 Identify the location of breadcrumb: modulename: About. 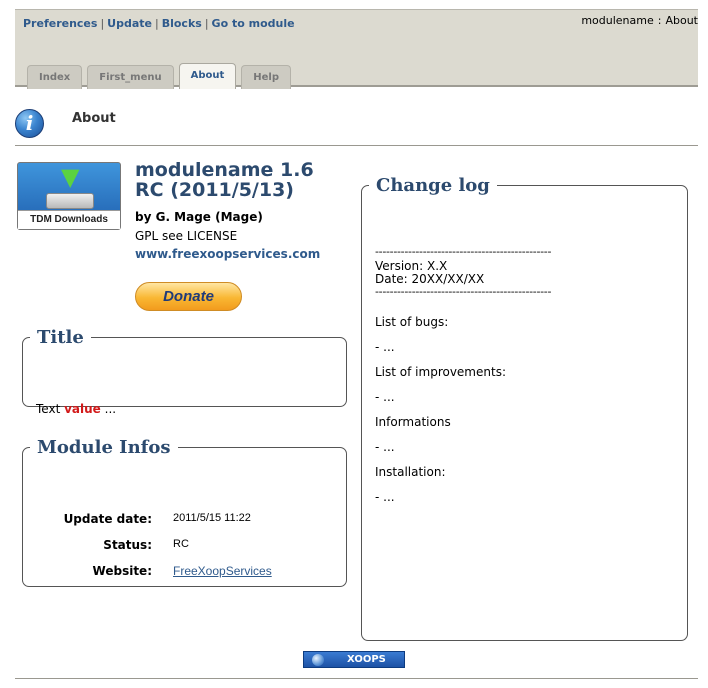
(639, 20).